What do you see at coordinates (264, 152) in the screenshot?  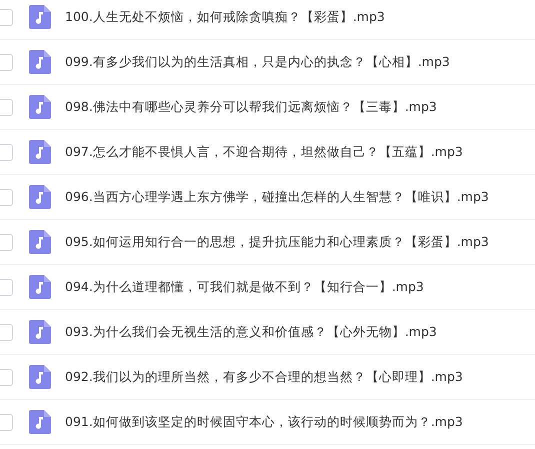 I see `file-name: 097.怎么才能不畏惧人言，不迎合期待，坦然做自己？【五蕴】.mp3` at bounding box center [264, 152].